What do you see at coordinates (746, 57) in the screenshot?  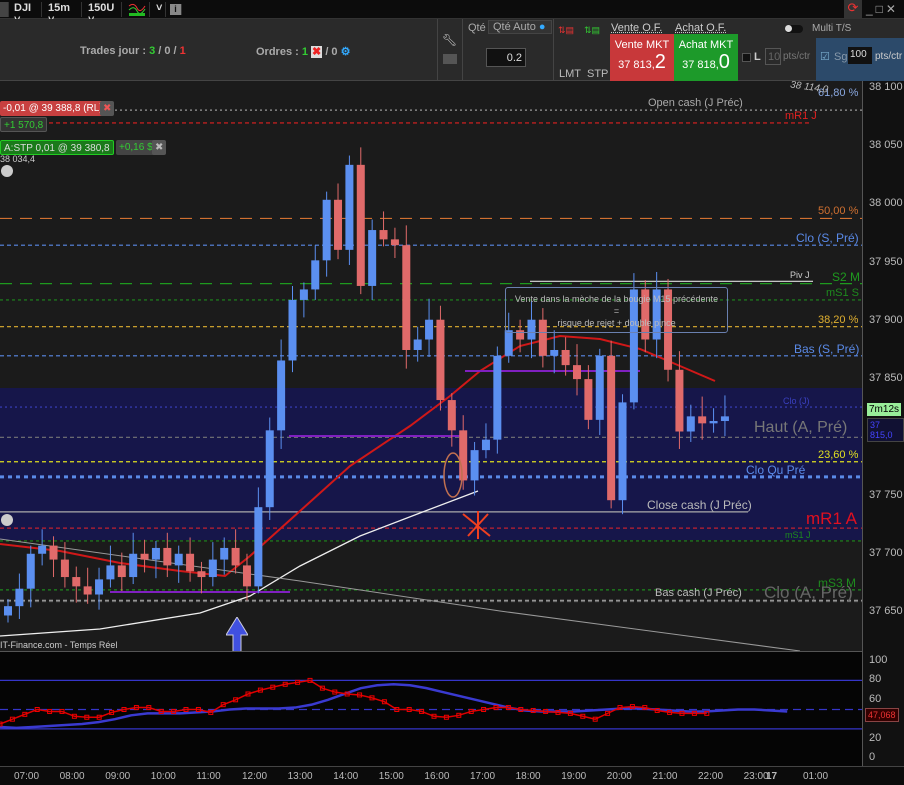 I see `l-checkbox` at bounding box center [746, 57].